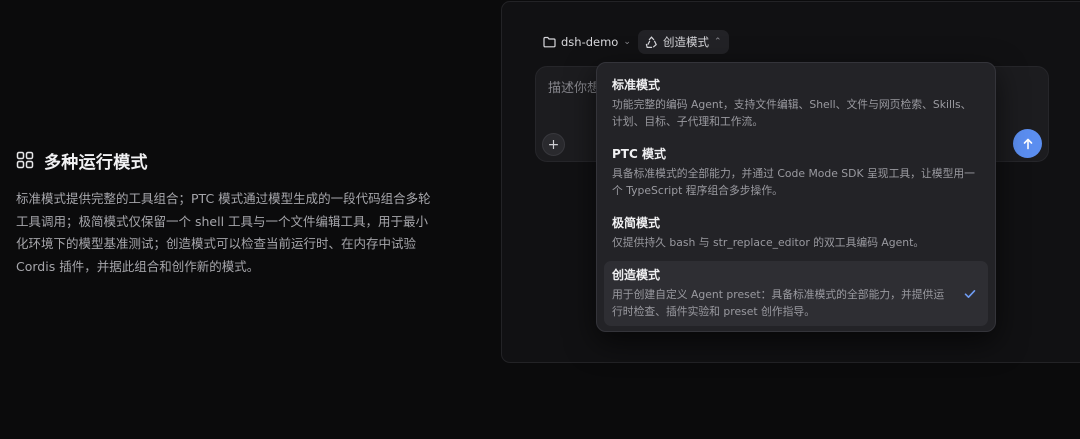 The image size is (1080, 439). I want to click on arrow-up-icon, so click(1027, 143).